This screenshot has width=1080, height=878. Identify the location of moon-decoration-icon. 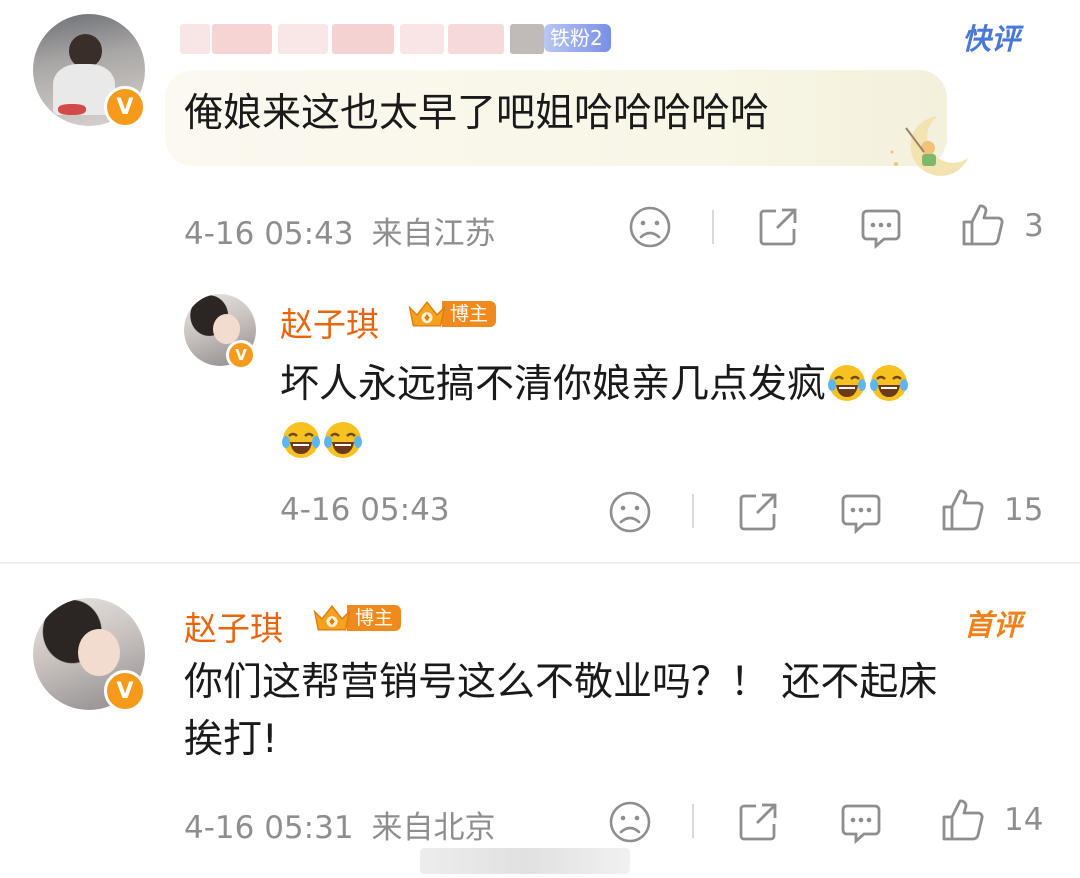
(929, 146).